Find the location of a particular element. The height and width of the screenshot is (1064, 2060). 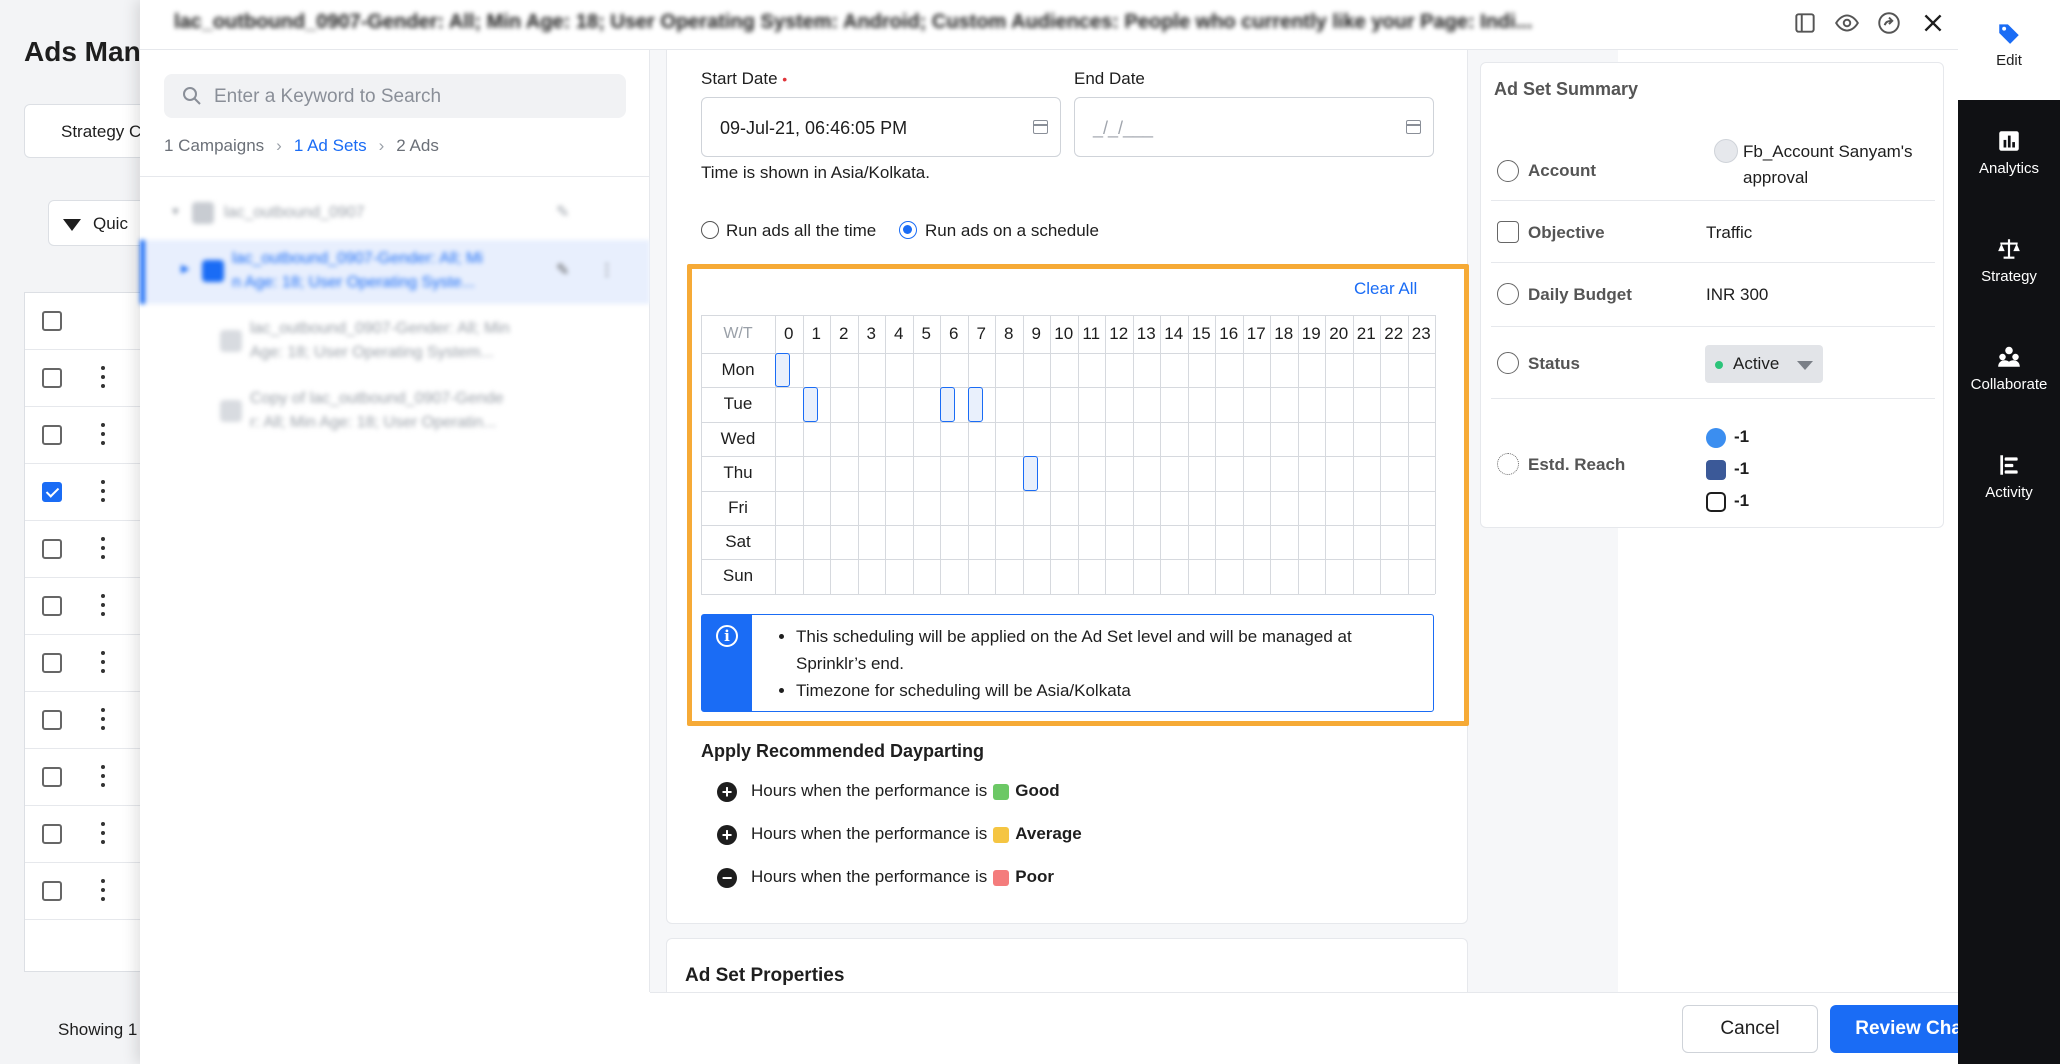

info-icon: i is located at coordinates (727, 636).